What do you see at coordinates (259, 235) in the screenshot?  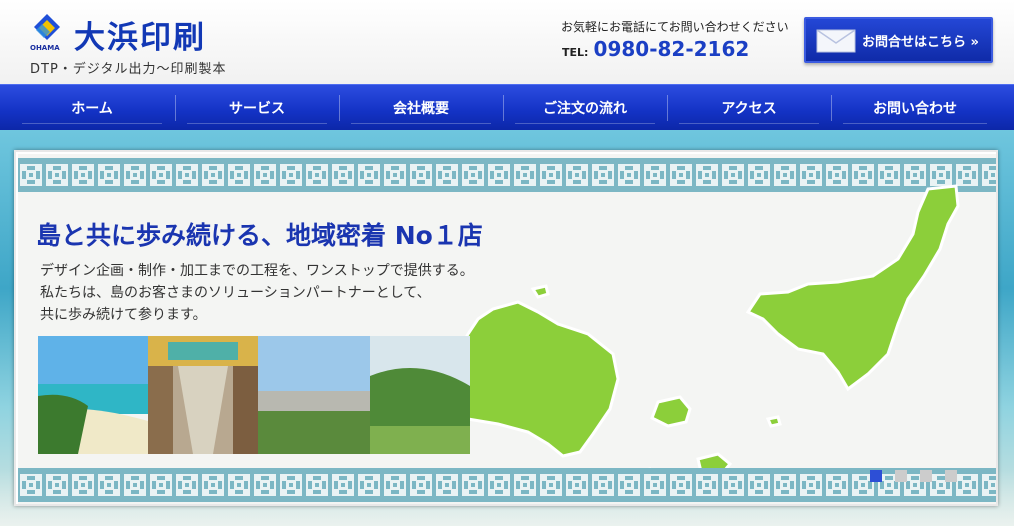 I see `hero-headline: 島と共に歩み続ける、地域密着 No１店` at bounding box center [259, 235].